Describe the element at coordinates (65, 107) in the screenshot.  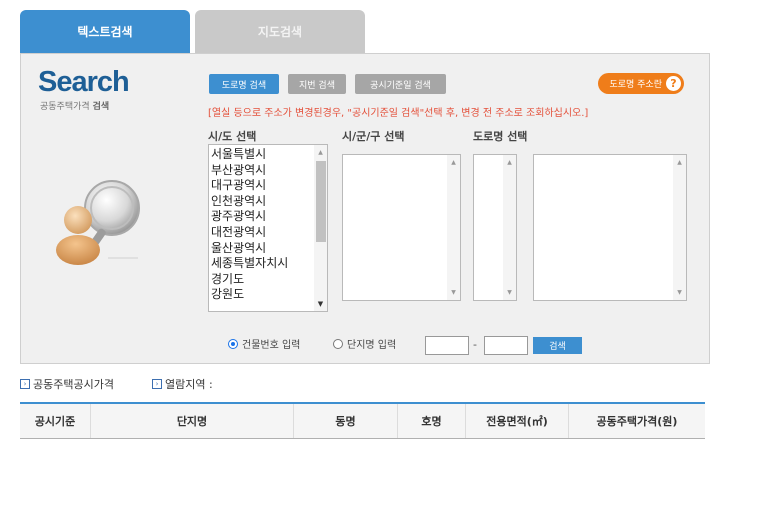
I see `logo-sub-prefix: 공동주택가격` at that location.